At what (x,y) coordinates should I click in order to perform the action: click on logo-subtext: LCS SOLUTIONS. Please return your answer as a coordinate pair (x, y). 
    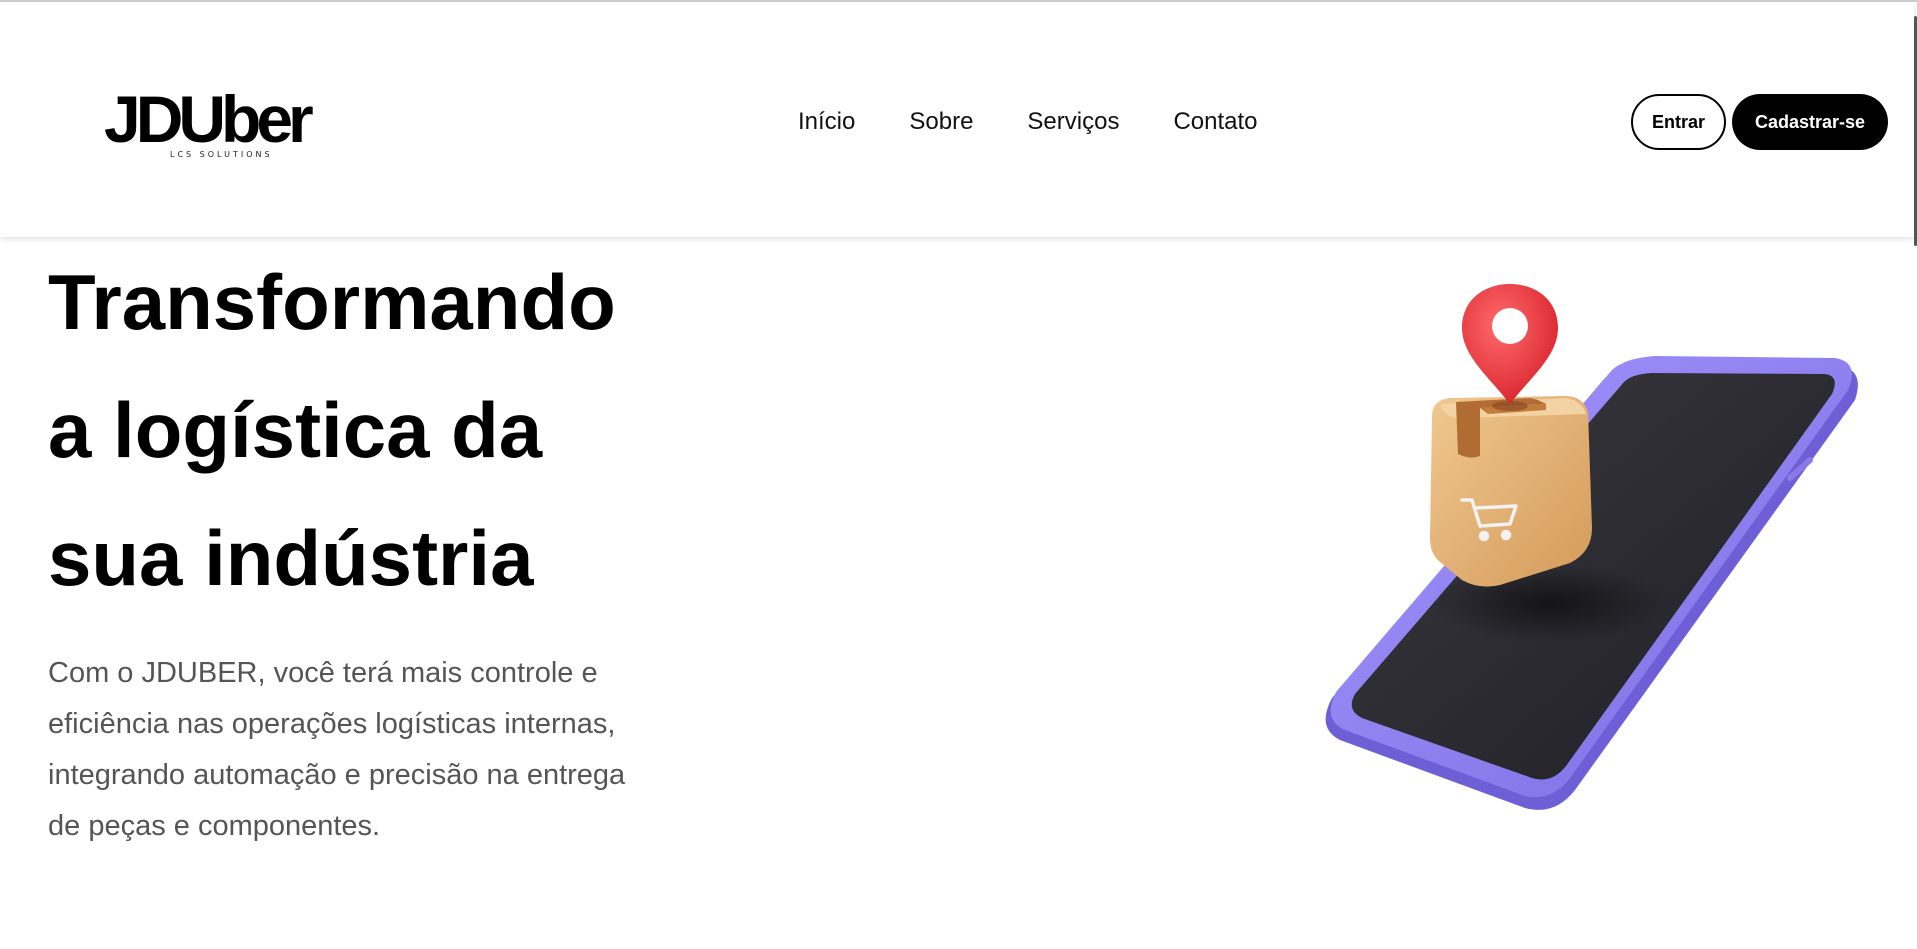
    Looking at the image, I should click on (221, 154).